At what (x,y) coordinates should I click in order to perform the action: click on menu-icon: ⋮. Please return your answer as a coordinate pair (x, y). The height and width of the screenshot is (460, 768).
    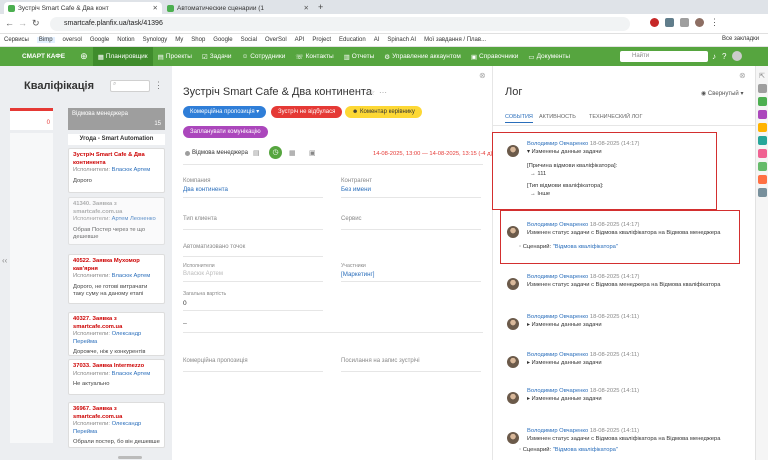
    Looking at the image, I should click on (714, 22).